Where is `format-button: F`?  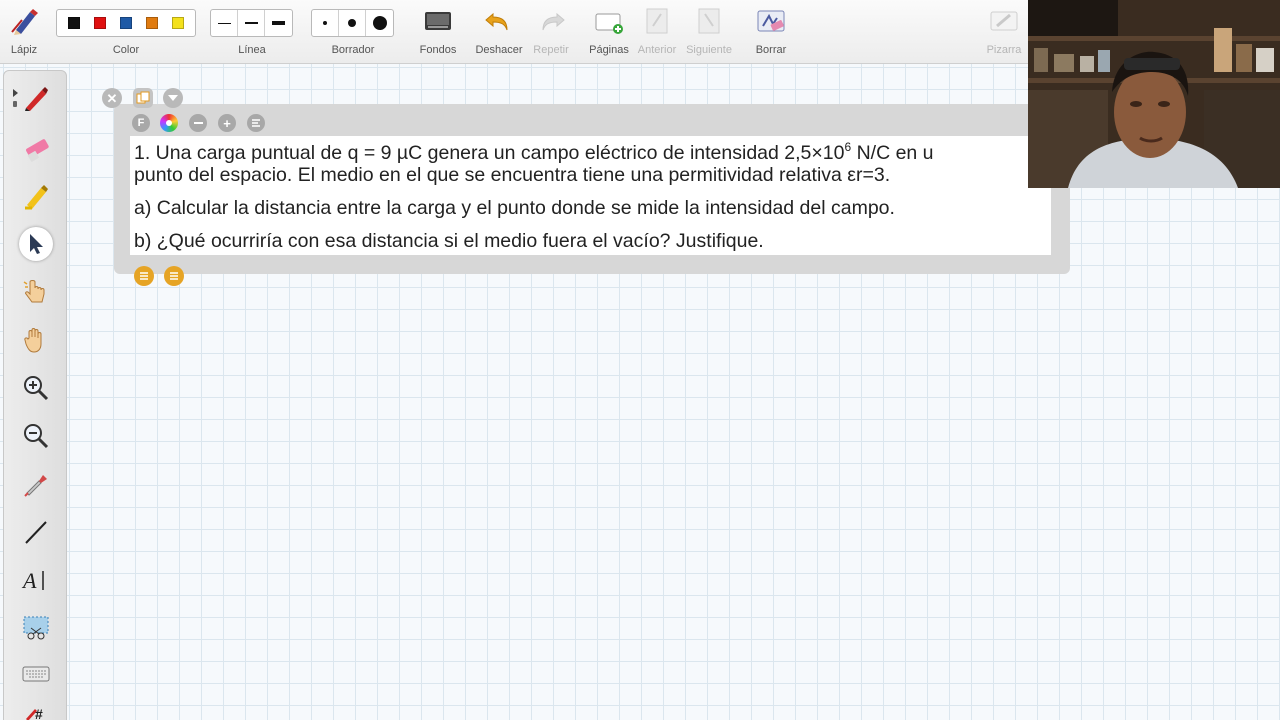
format-button: F is located at coordinates (141, 123).